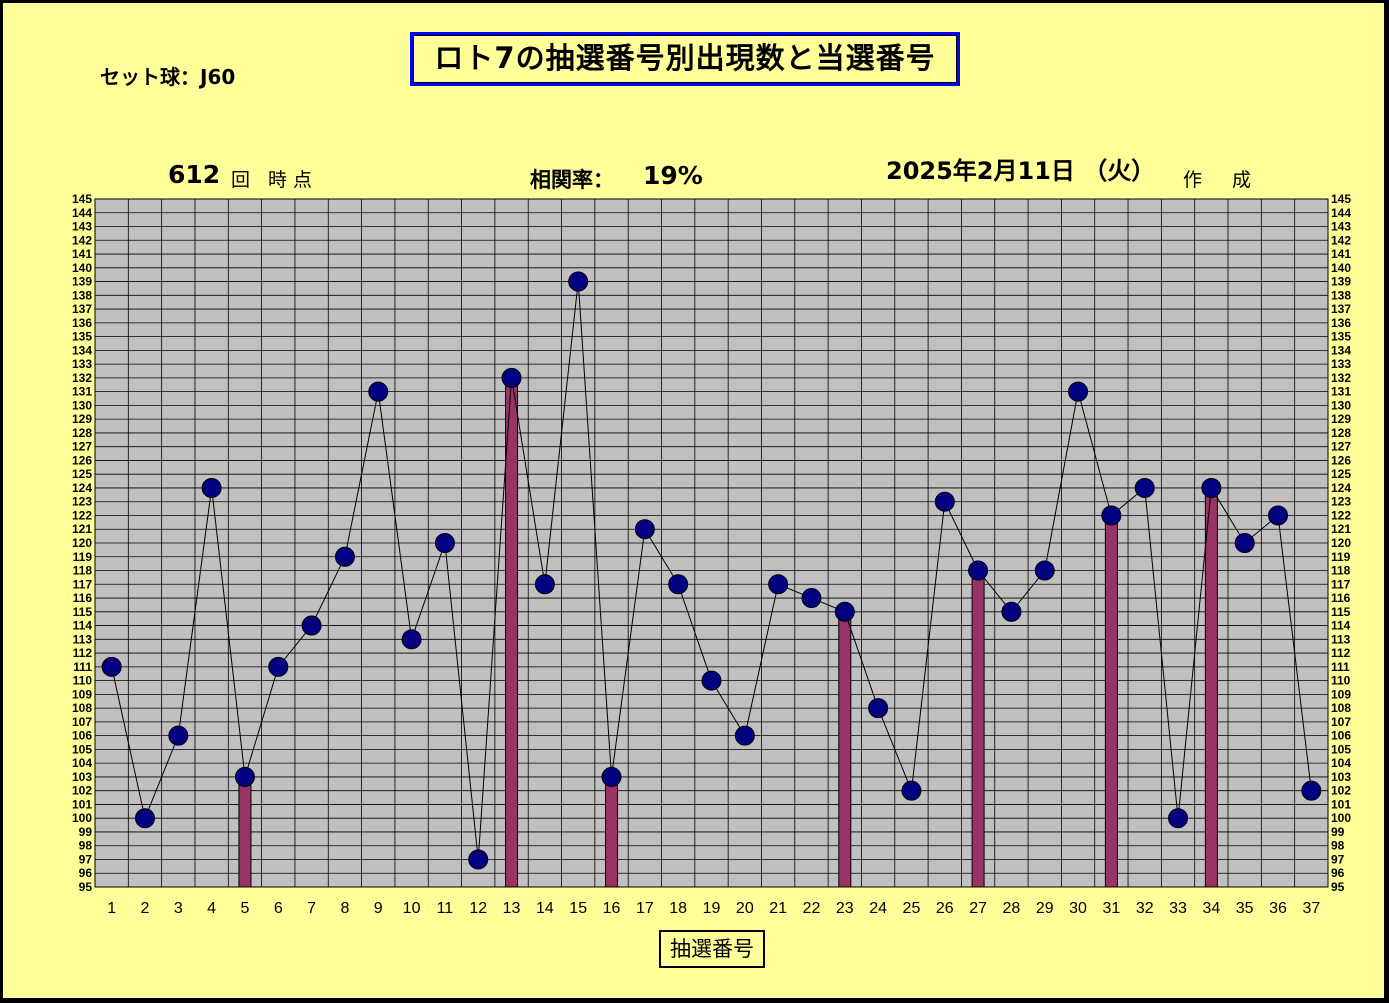  I want to click on x-tick-label: 2, so click(145, 908).